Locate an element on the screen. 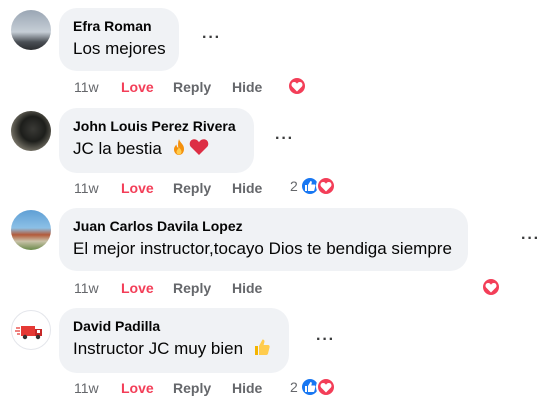 The width and height of the screenshot is (552, 404). fire-emoji is located at coordinates (179, 150).